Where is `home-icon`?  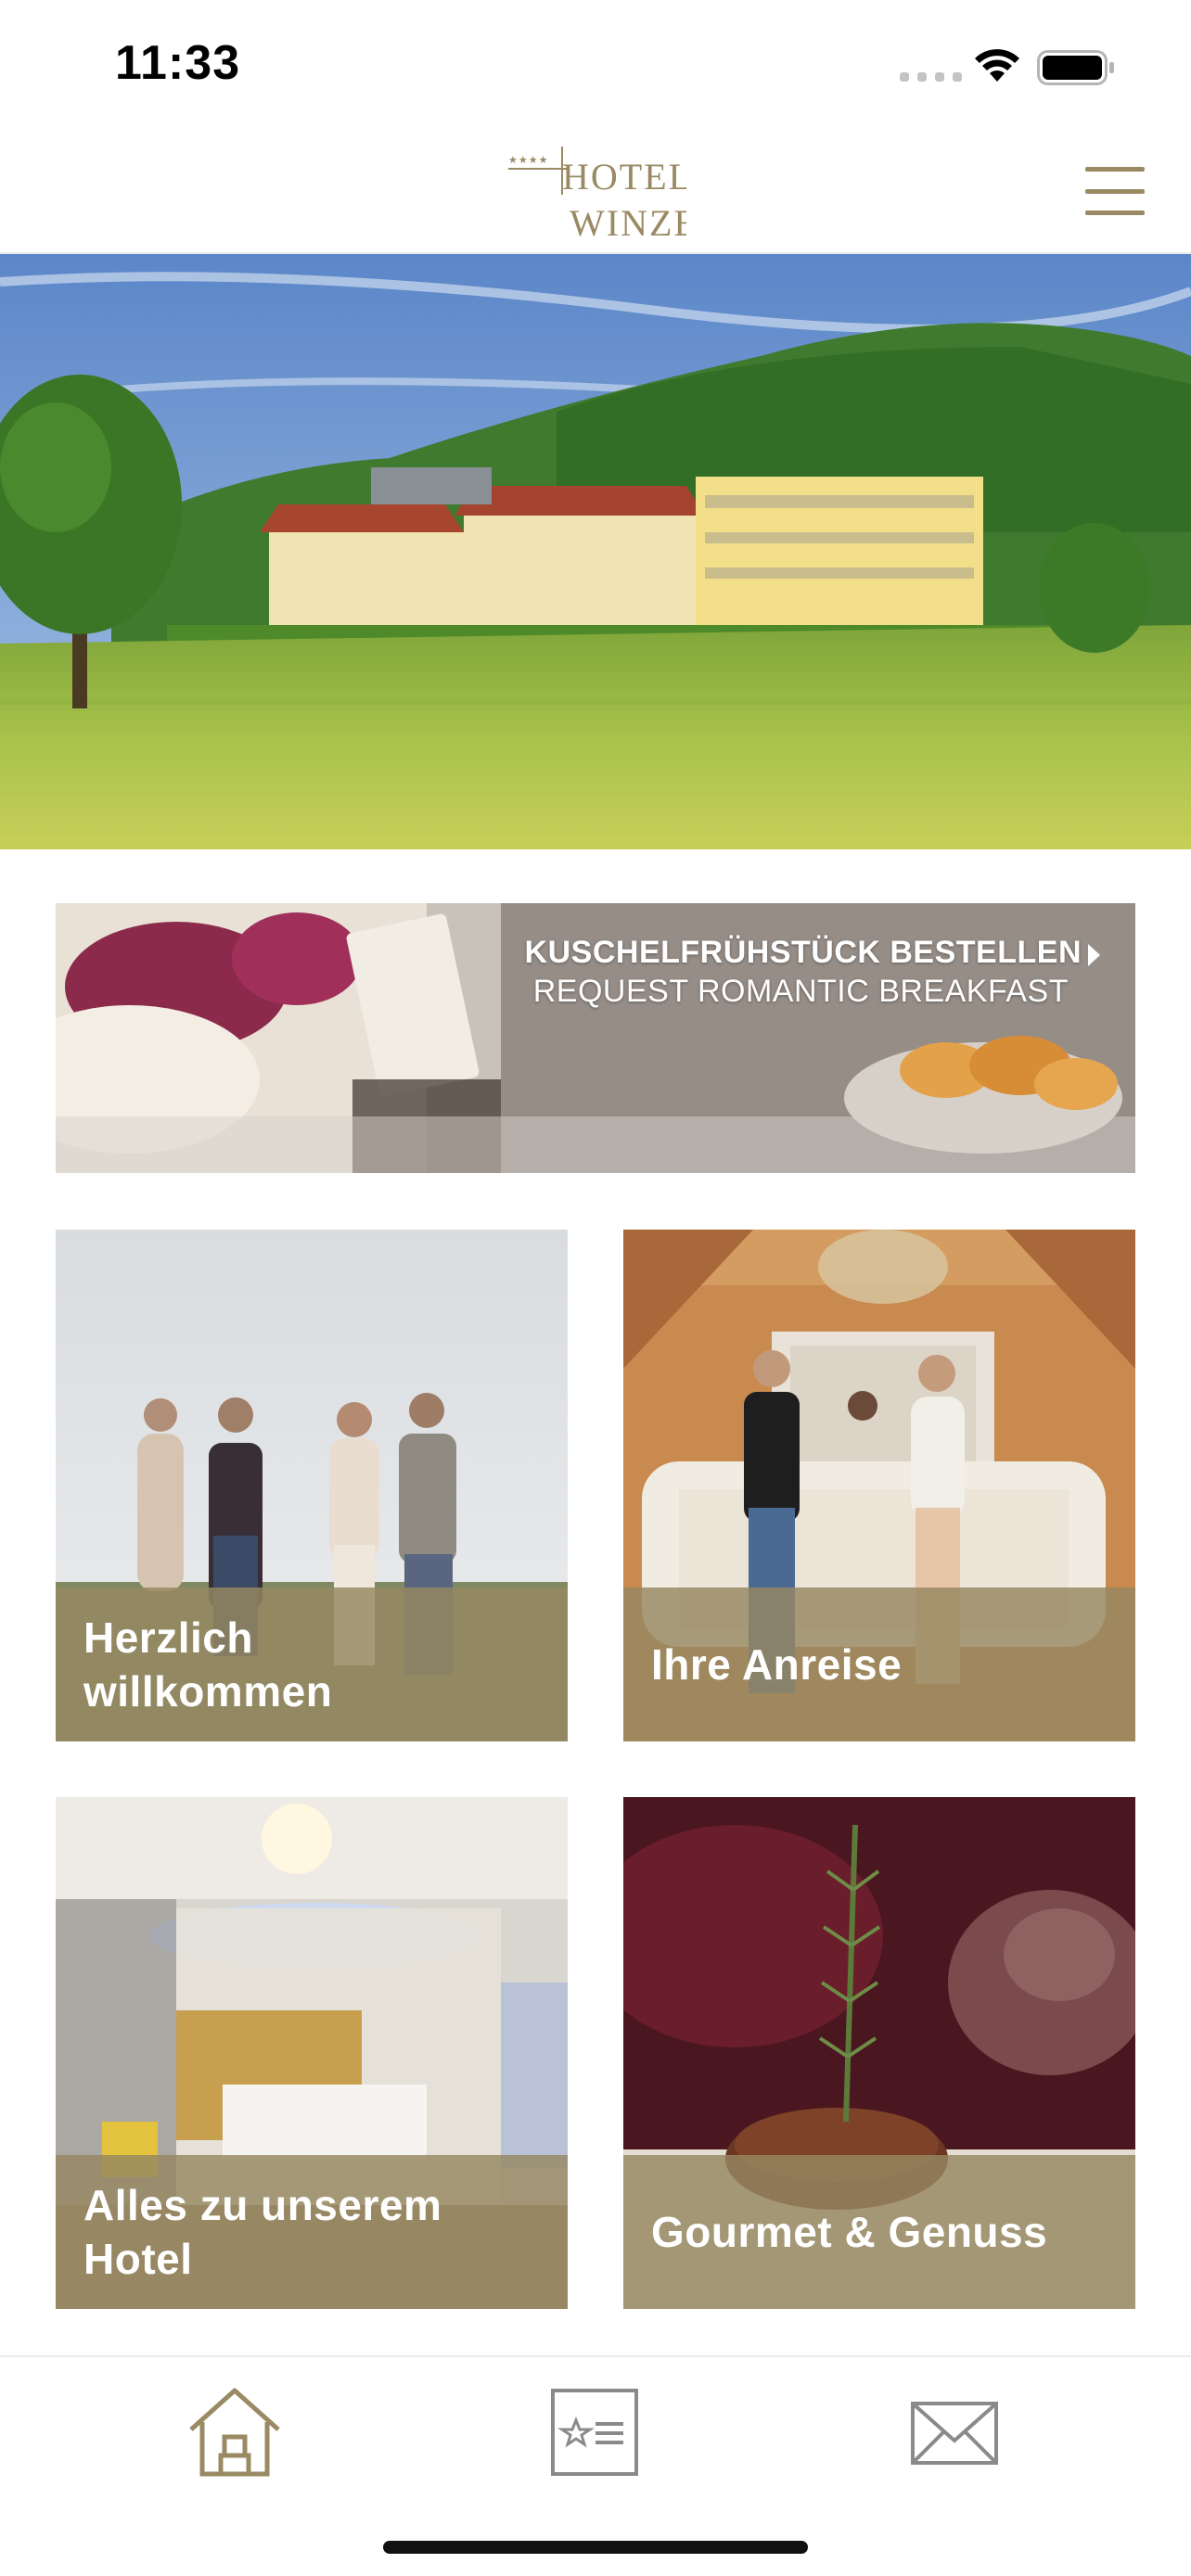 home-icon is located at coordinates (235, 2433).